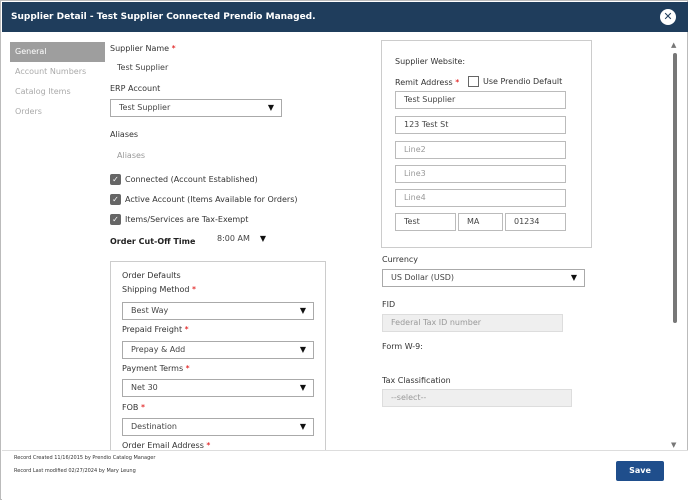  I want to click on cutoff-time-select: 8:00 AM ▼, so click(240, 240).